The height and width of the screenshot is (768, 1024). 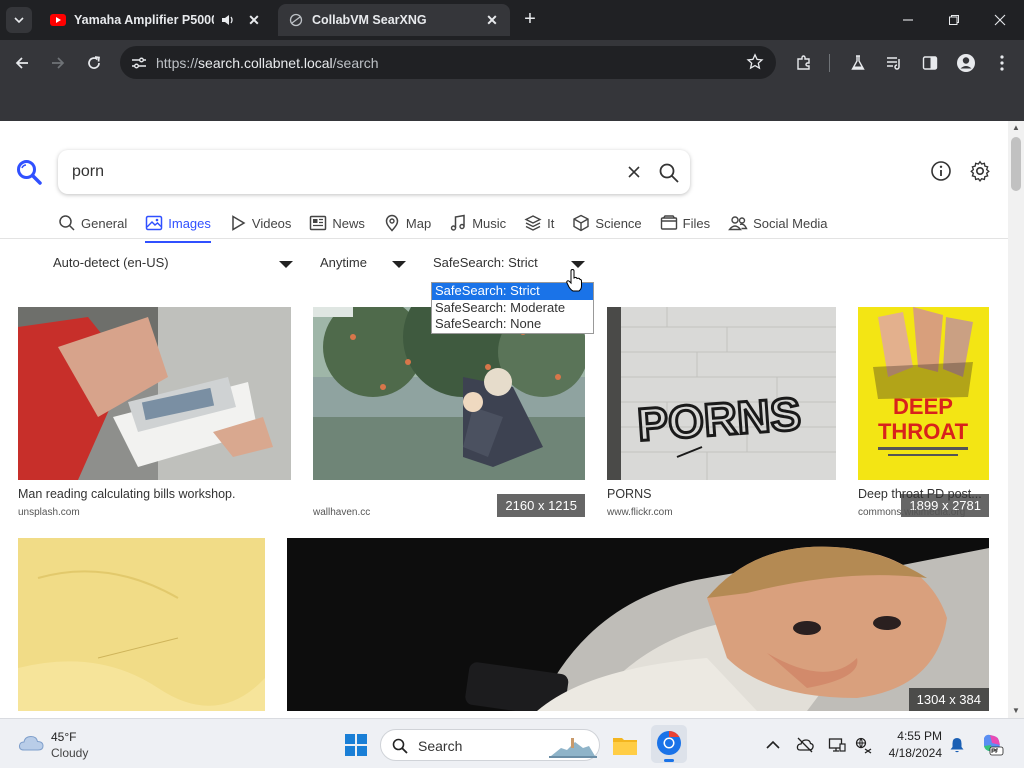 I want to click on time-range-select: Anytime, so click(x=364, y=264).